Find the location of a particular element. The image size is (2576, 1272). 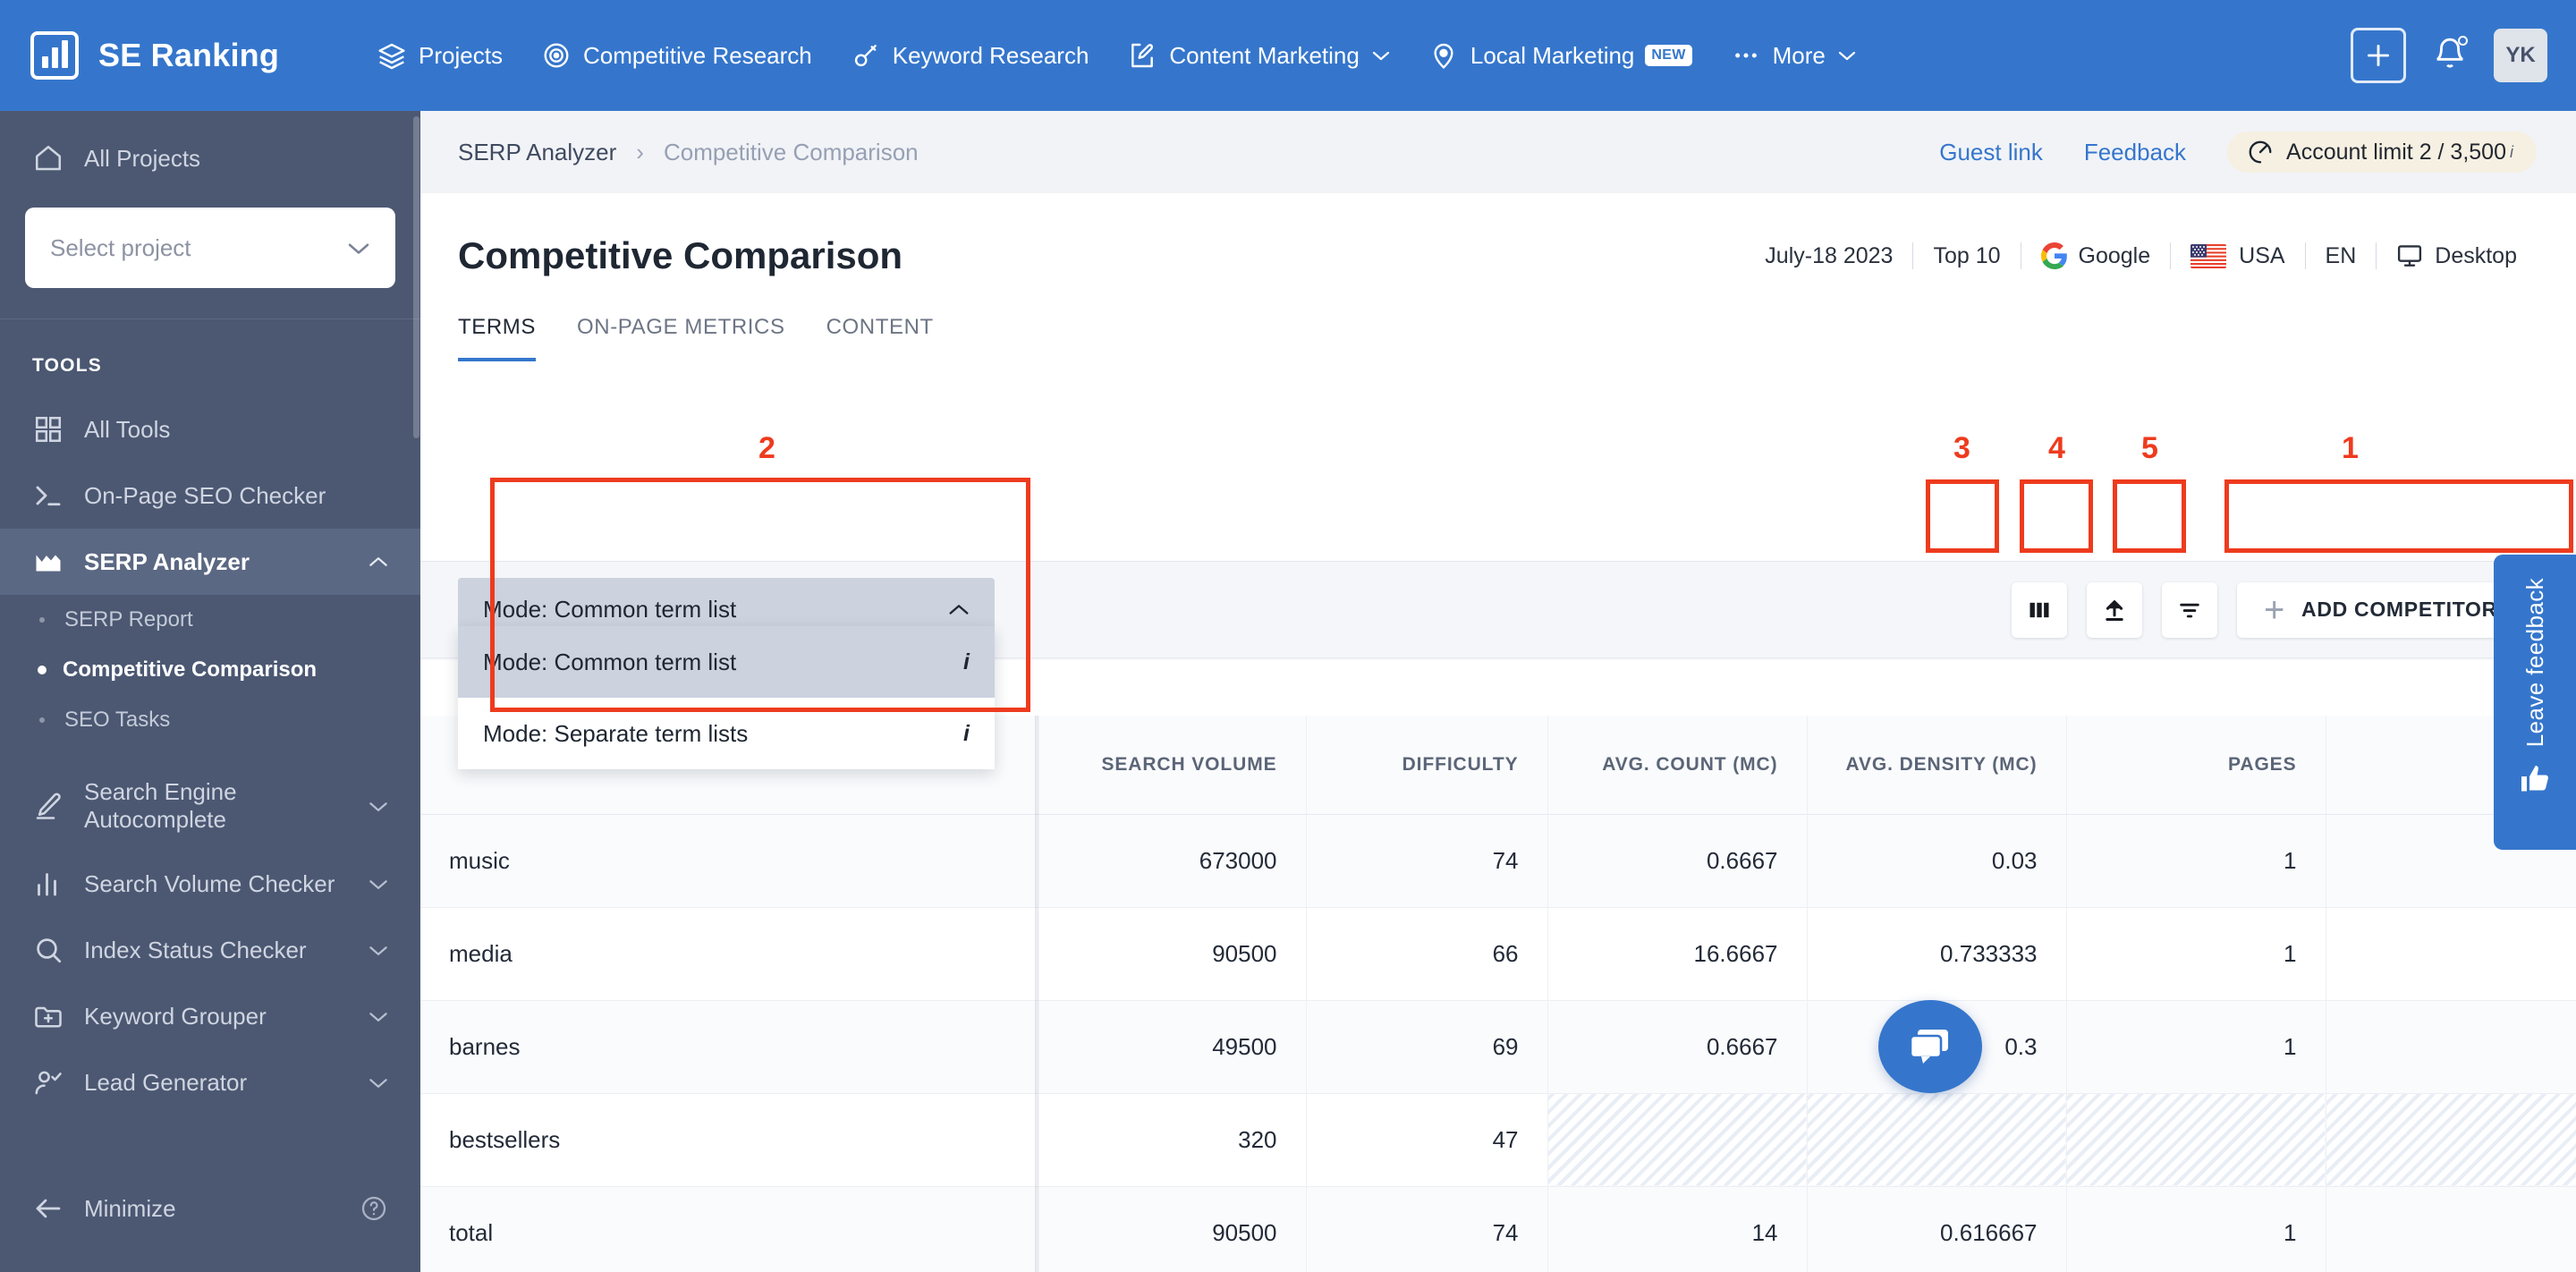

sidebar-item-search-engine-autocomplete: Search Engine Autocomplete is located at coordinates (210, 806).